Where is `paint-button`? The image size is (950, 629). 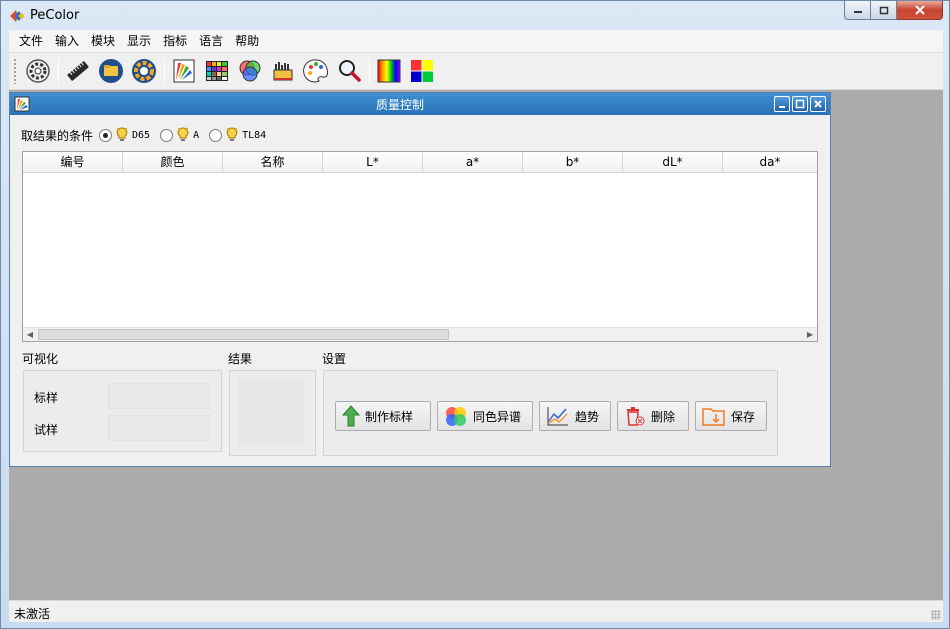
paint-button is located at coordinates (283, 71).